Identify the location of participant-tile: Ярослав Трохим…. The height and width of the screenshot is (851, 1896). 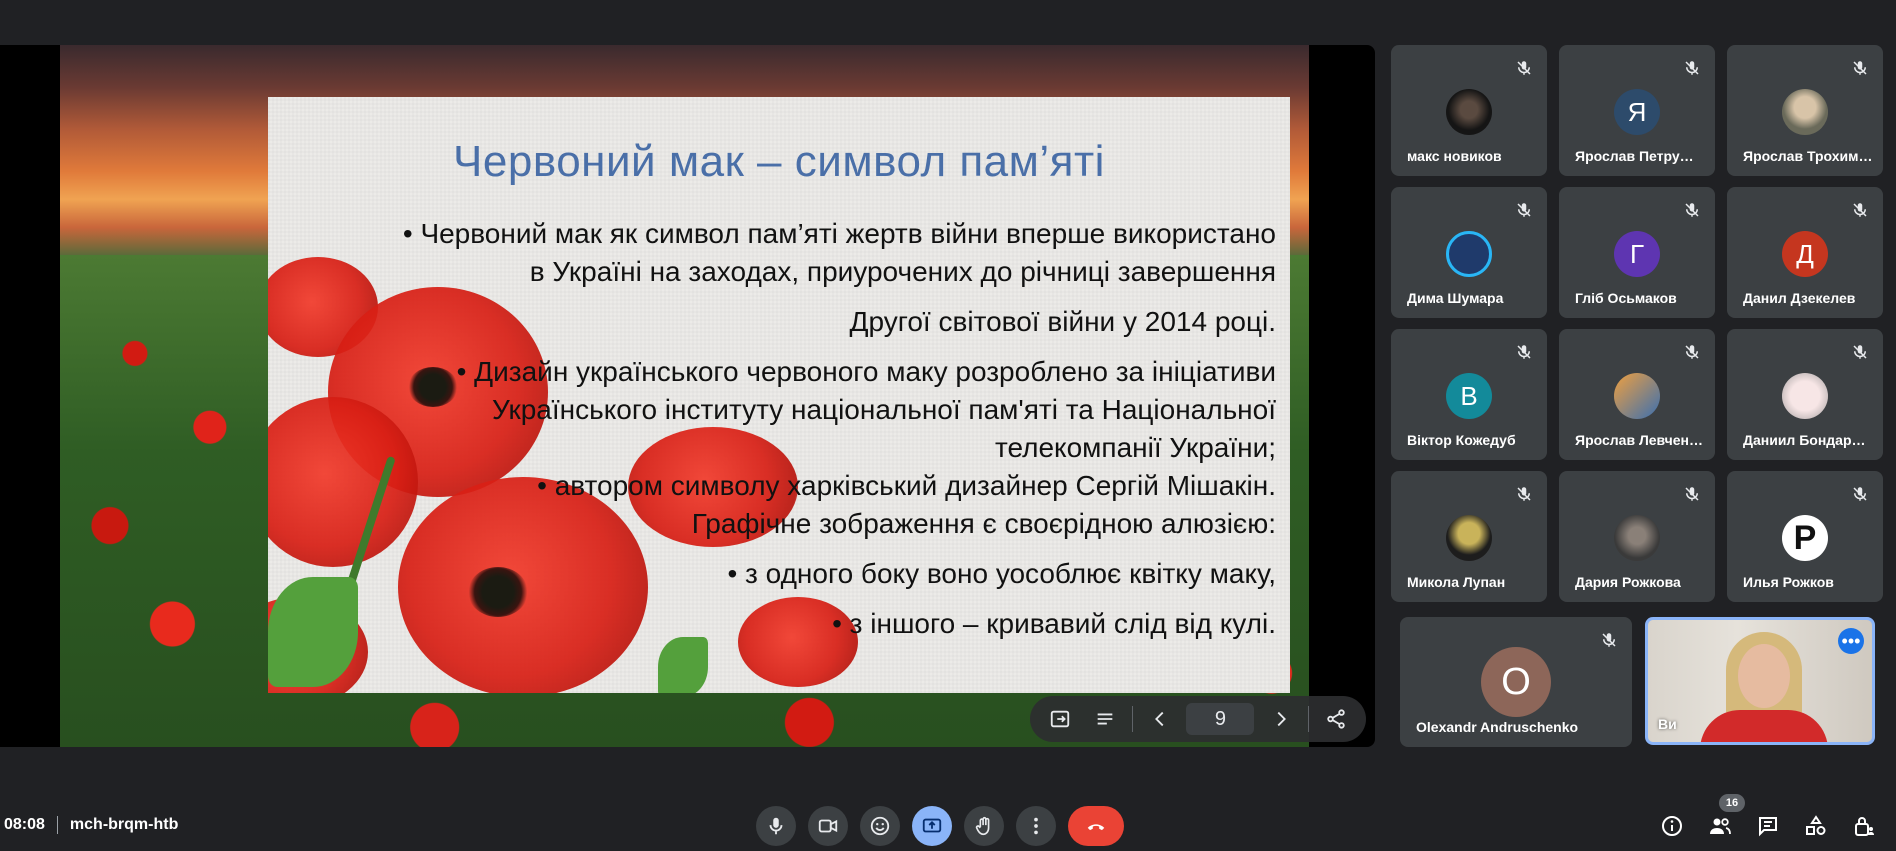
(1805, 110).